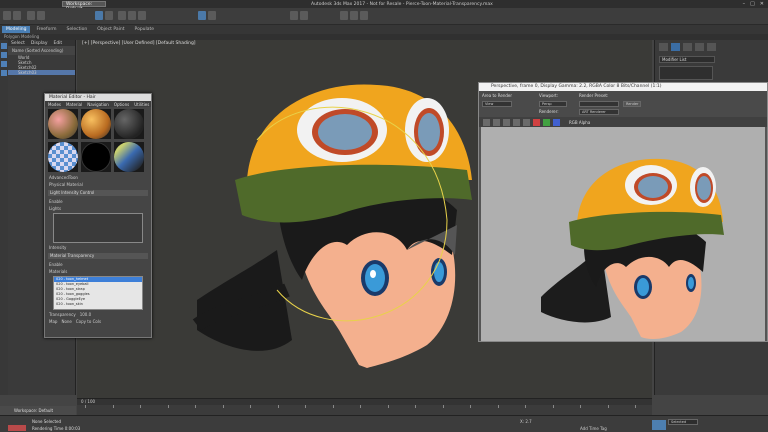 The image size is (768, 432). What do you see at coordinates (762, 4) in the screenshot?
I see `close-icon: ✕` at bounding box center [762, 4].